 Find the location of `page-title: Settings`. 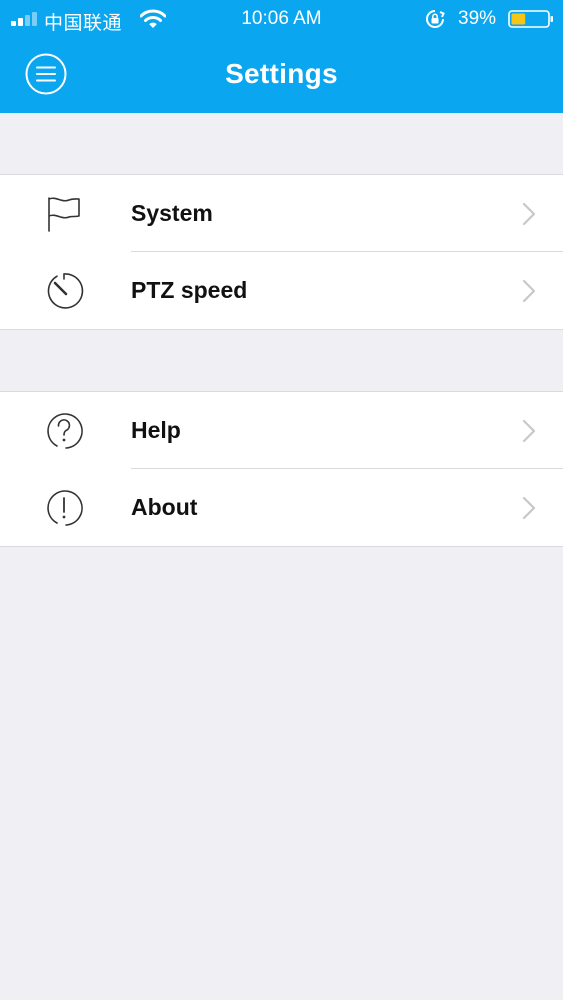

page-title: Settings is located at coordinates (281, 73).